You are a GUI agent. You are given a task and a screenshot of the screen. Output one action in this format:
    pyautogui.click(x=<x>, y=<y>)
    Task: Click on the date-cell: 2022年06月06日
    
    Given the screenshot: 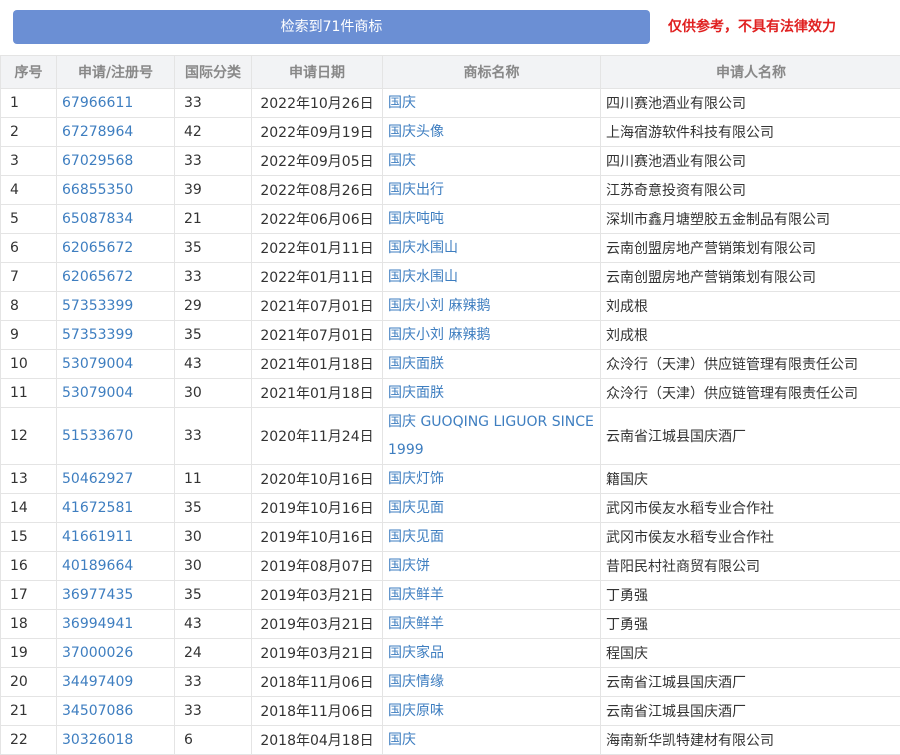 What is the action you would take?
    pyautogui.click(x=317, y=219)
    